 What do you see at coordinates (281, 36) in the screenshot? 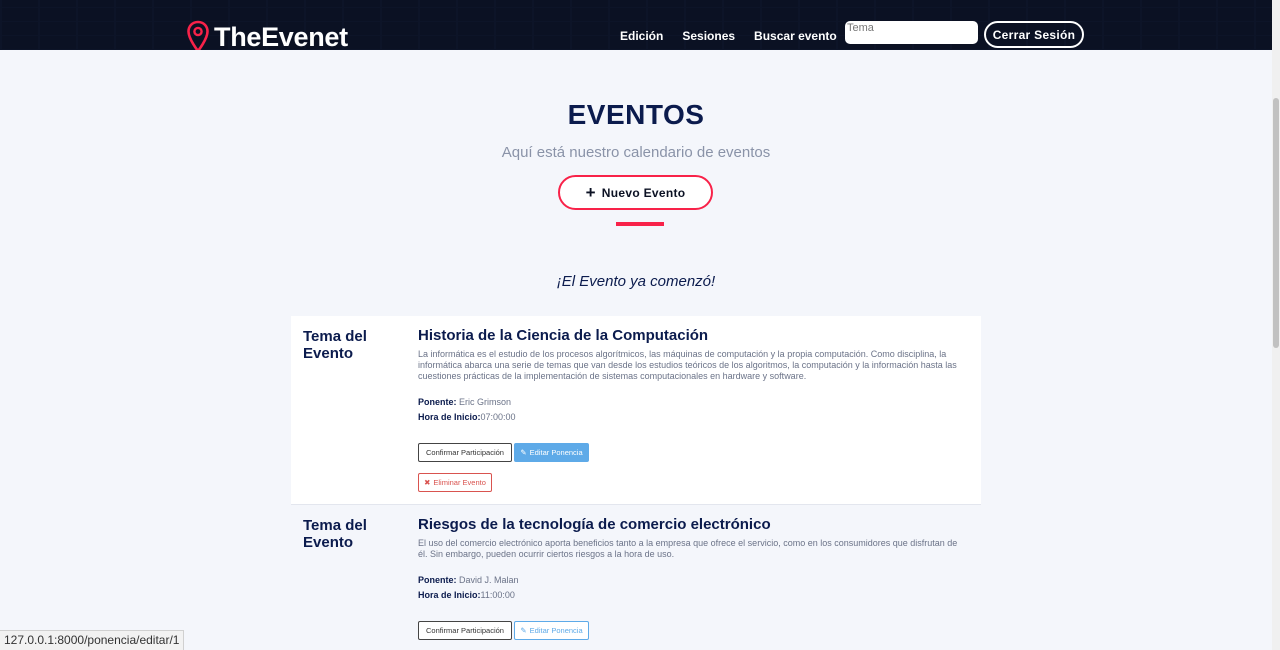
I see `logo-text: TheEvenet` at bounding box center [281, 36].